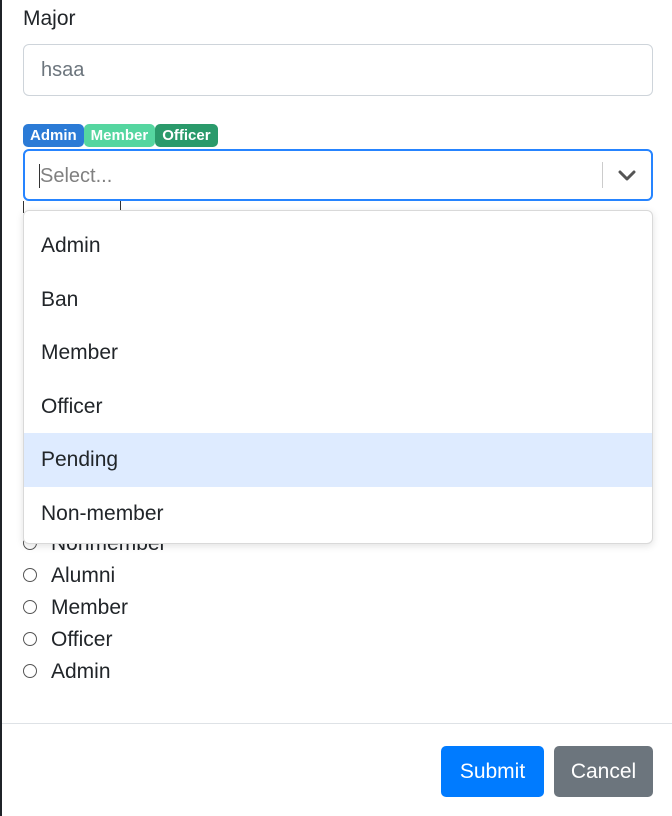 The width and height of the screenshot is (672, 816). What do you see at coordinates (338, 70) in the screenshot?
I see `major-input` at bounding box center [338, 70].